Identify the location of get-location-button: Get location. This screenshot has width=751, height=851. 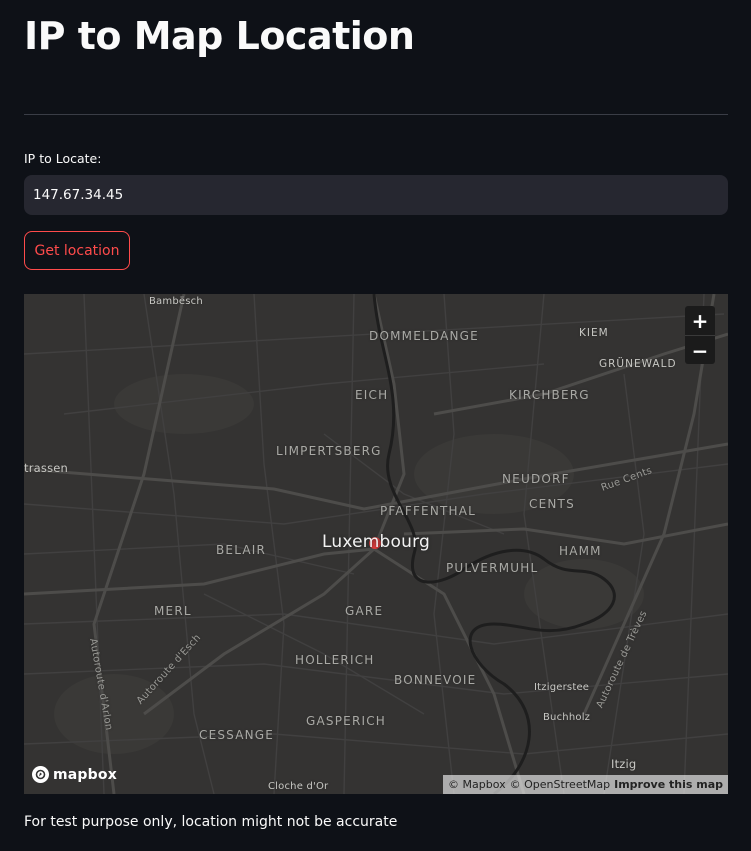
(77, 250).